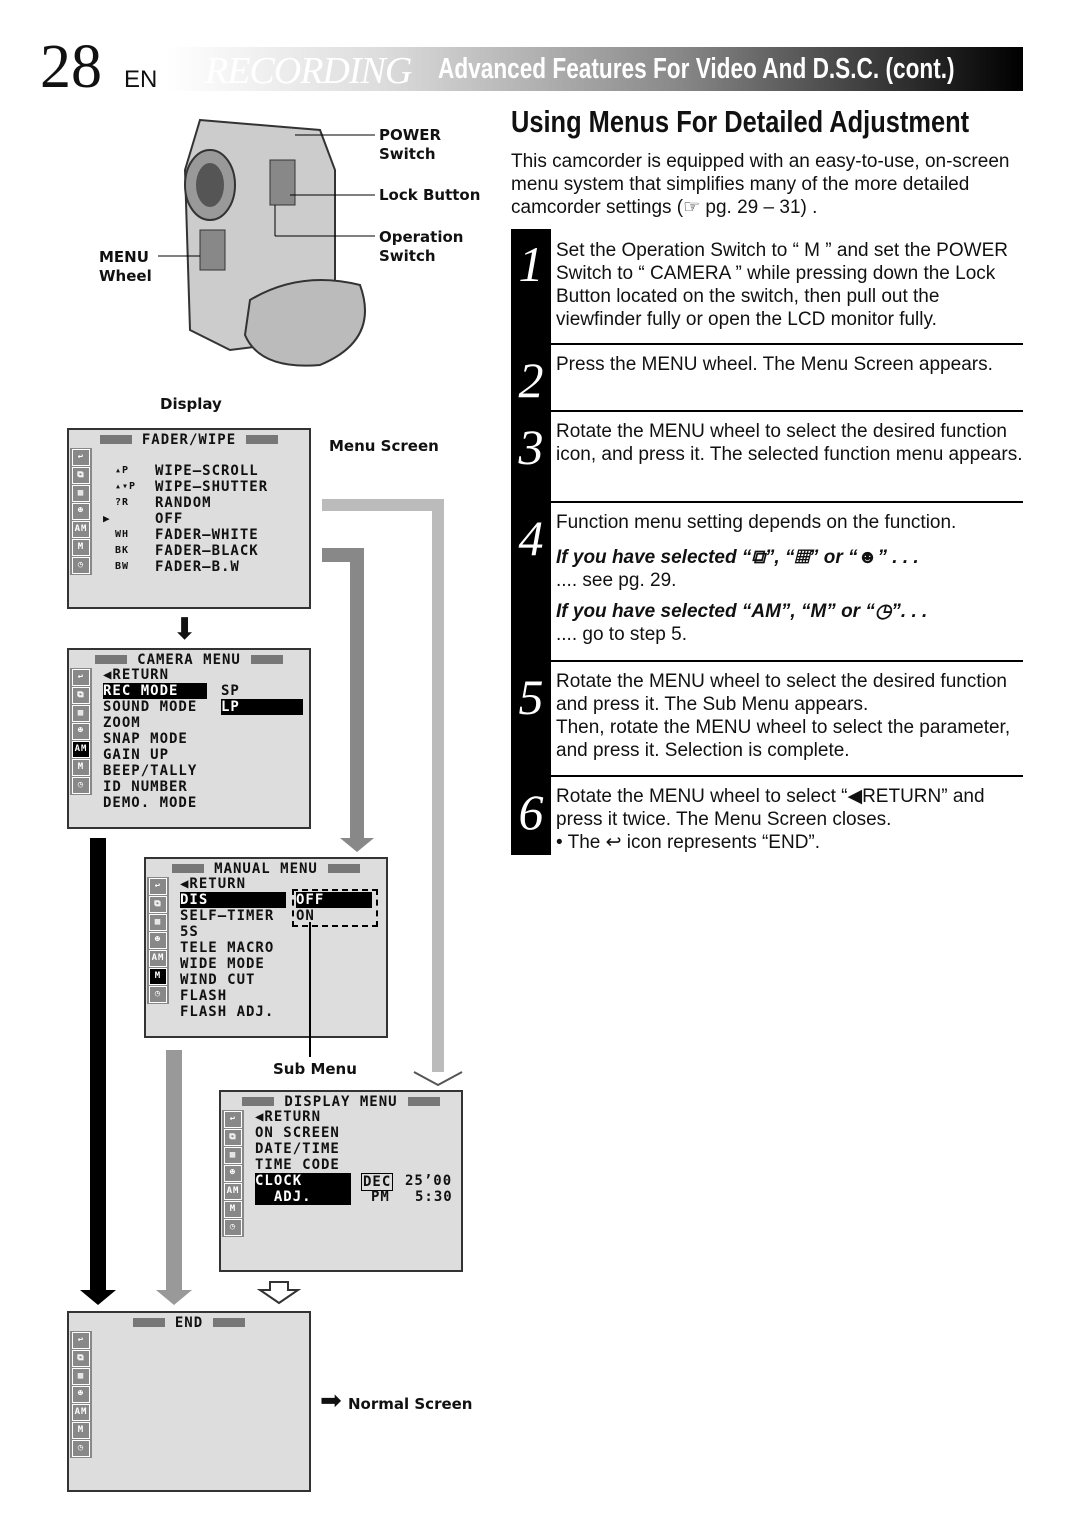 This screenshot has width=1080, height=1533. What do you see at coordinates (430, 195) in the screenshot?
I see `lock-button-label: Lock Button` at bounding box center [430, 195].